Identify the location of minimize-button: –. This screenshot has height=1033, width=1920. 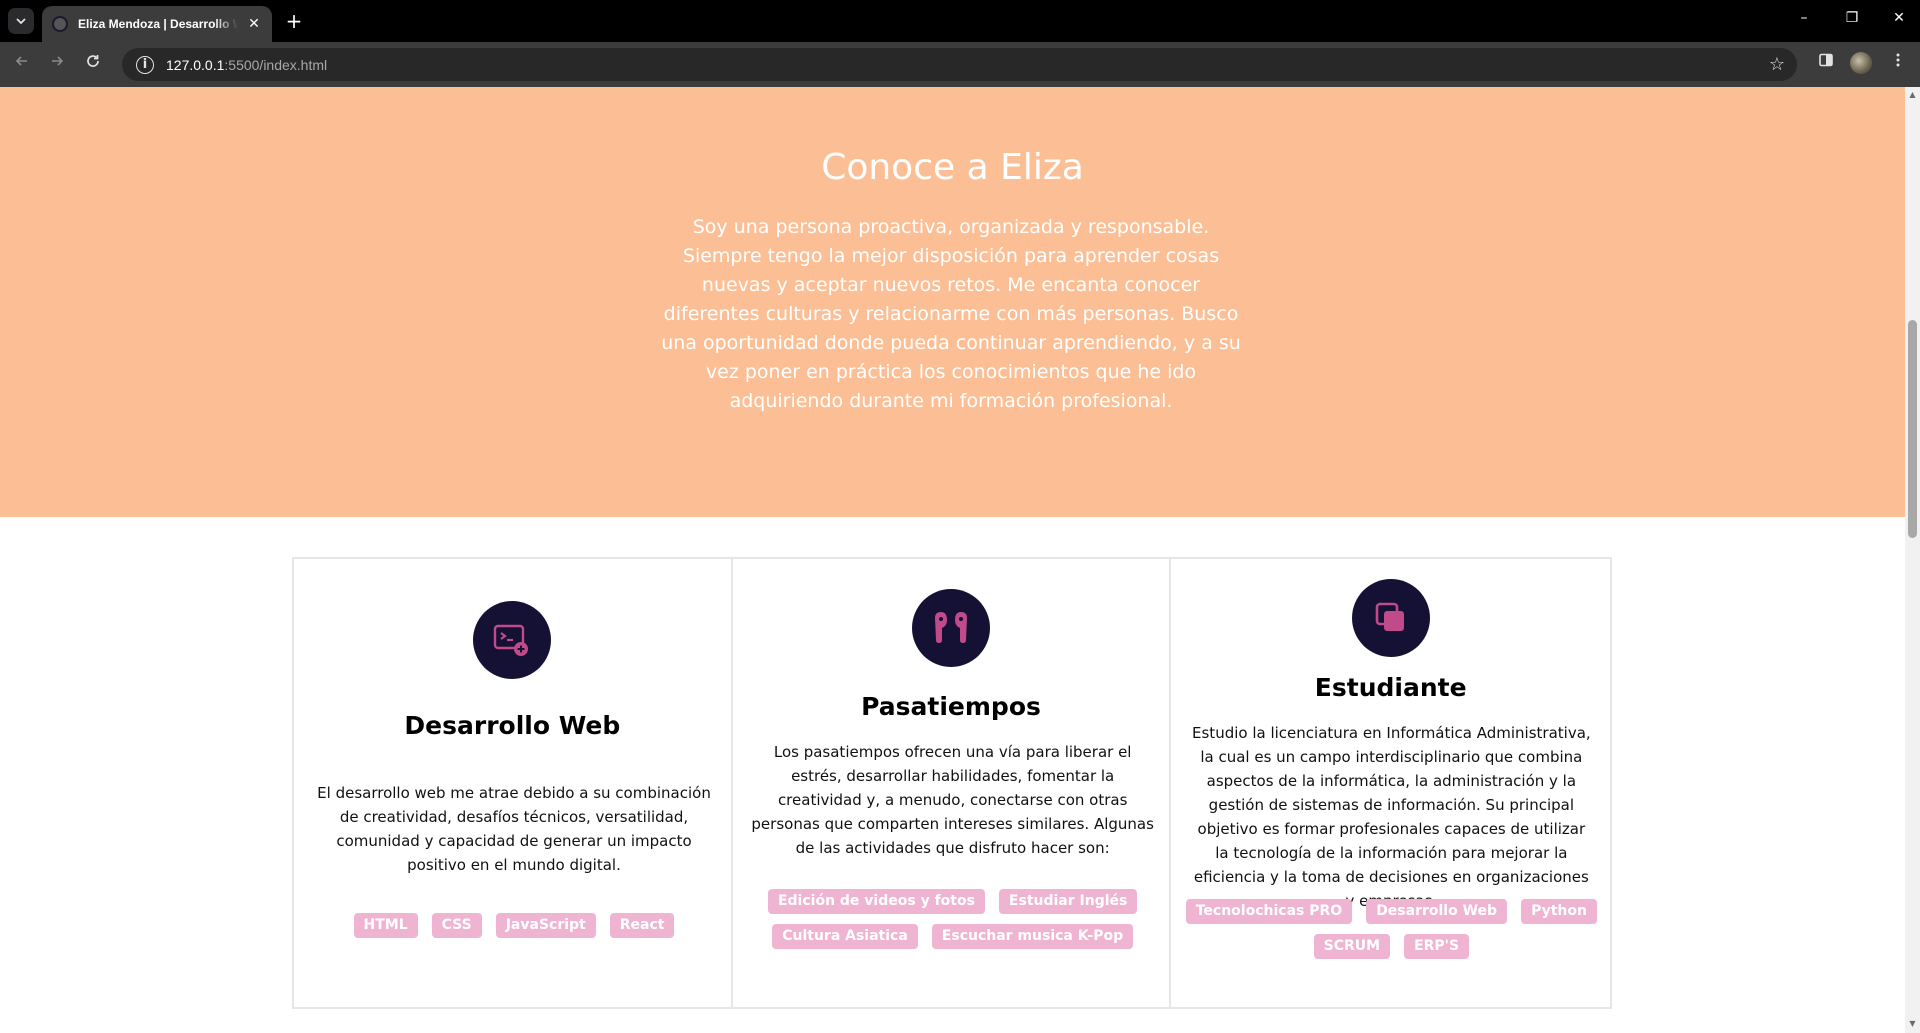
(1804, 18).